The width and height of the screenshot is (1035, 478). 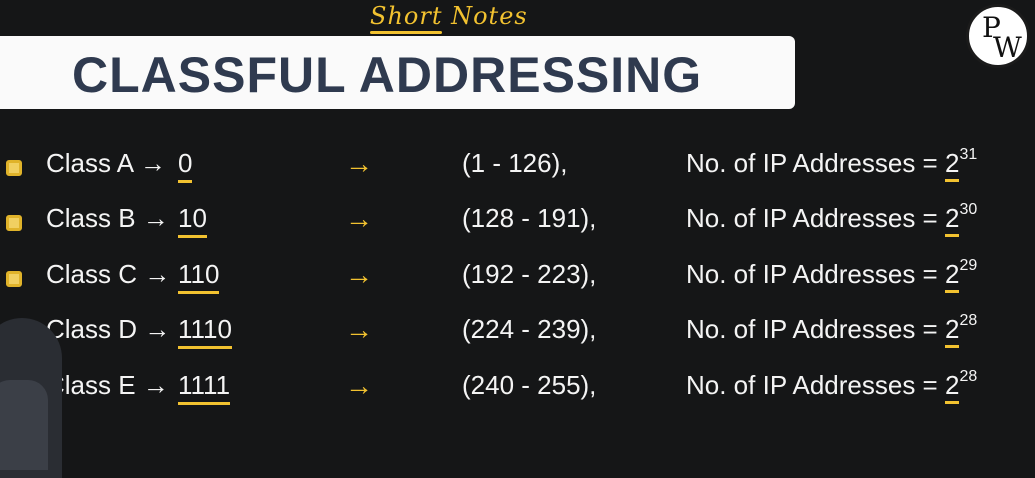 I want to click on address-count: No. of IP Addresses = 230, so click(x=832, y=219).